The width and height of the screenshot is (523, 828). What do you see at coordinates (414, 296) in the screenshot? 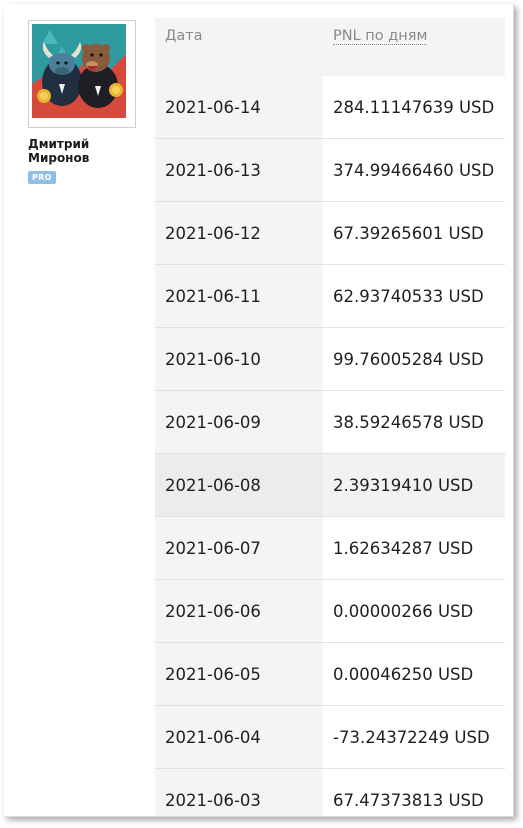
I see `pnl-cell: 62.93740533 USD` at bounding box center [414, 296].